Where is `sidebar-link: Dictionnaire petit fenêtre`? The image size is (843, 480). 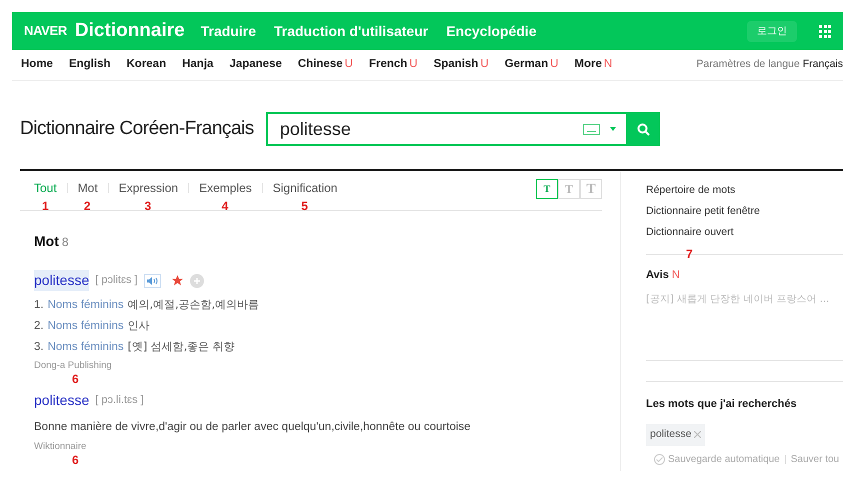 sidebar-link: Dictionnaire petit fenêtre is located at coordinates (744, 211).